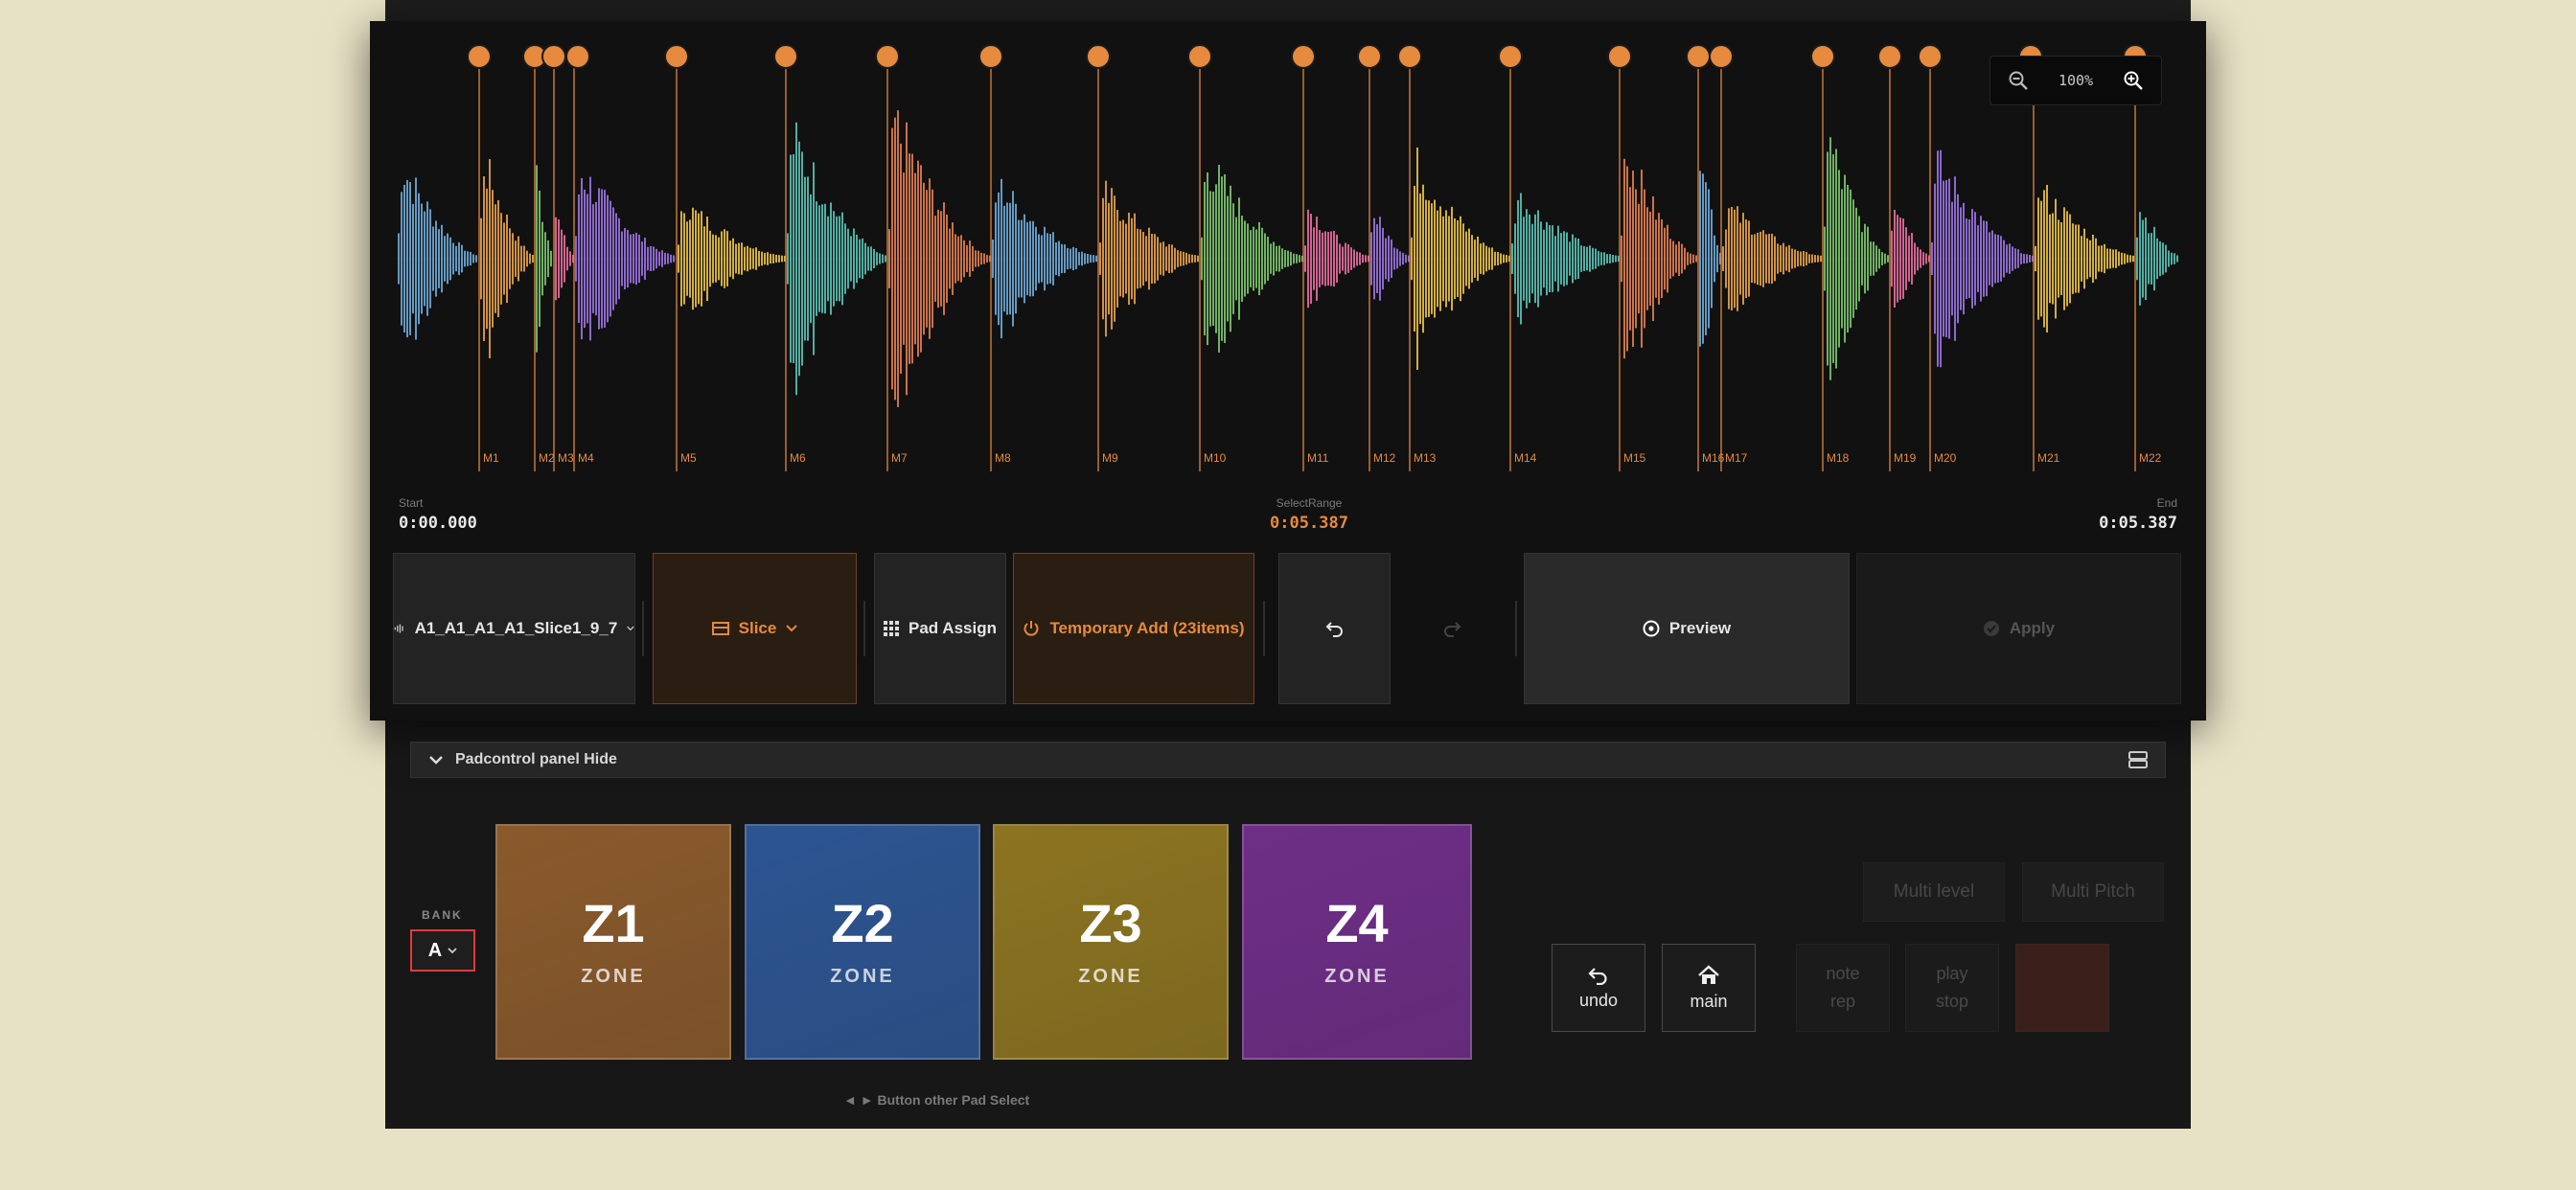 The image size is (2576, 1190). What do you see at coordinates (862, 942) in the screenshot?
I see `zone-pad-z2: Z2 ZONE` at bounding box center [862, 942].